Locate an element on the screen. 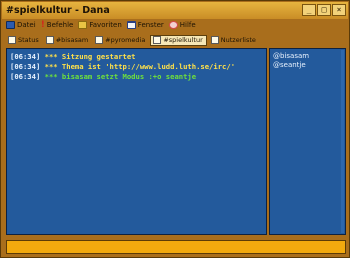 This screenshot has width=350, height=258. minimize-button: _ is located at coordinates (309, 10).